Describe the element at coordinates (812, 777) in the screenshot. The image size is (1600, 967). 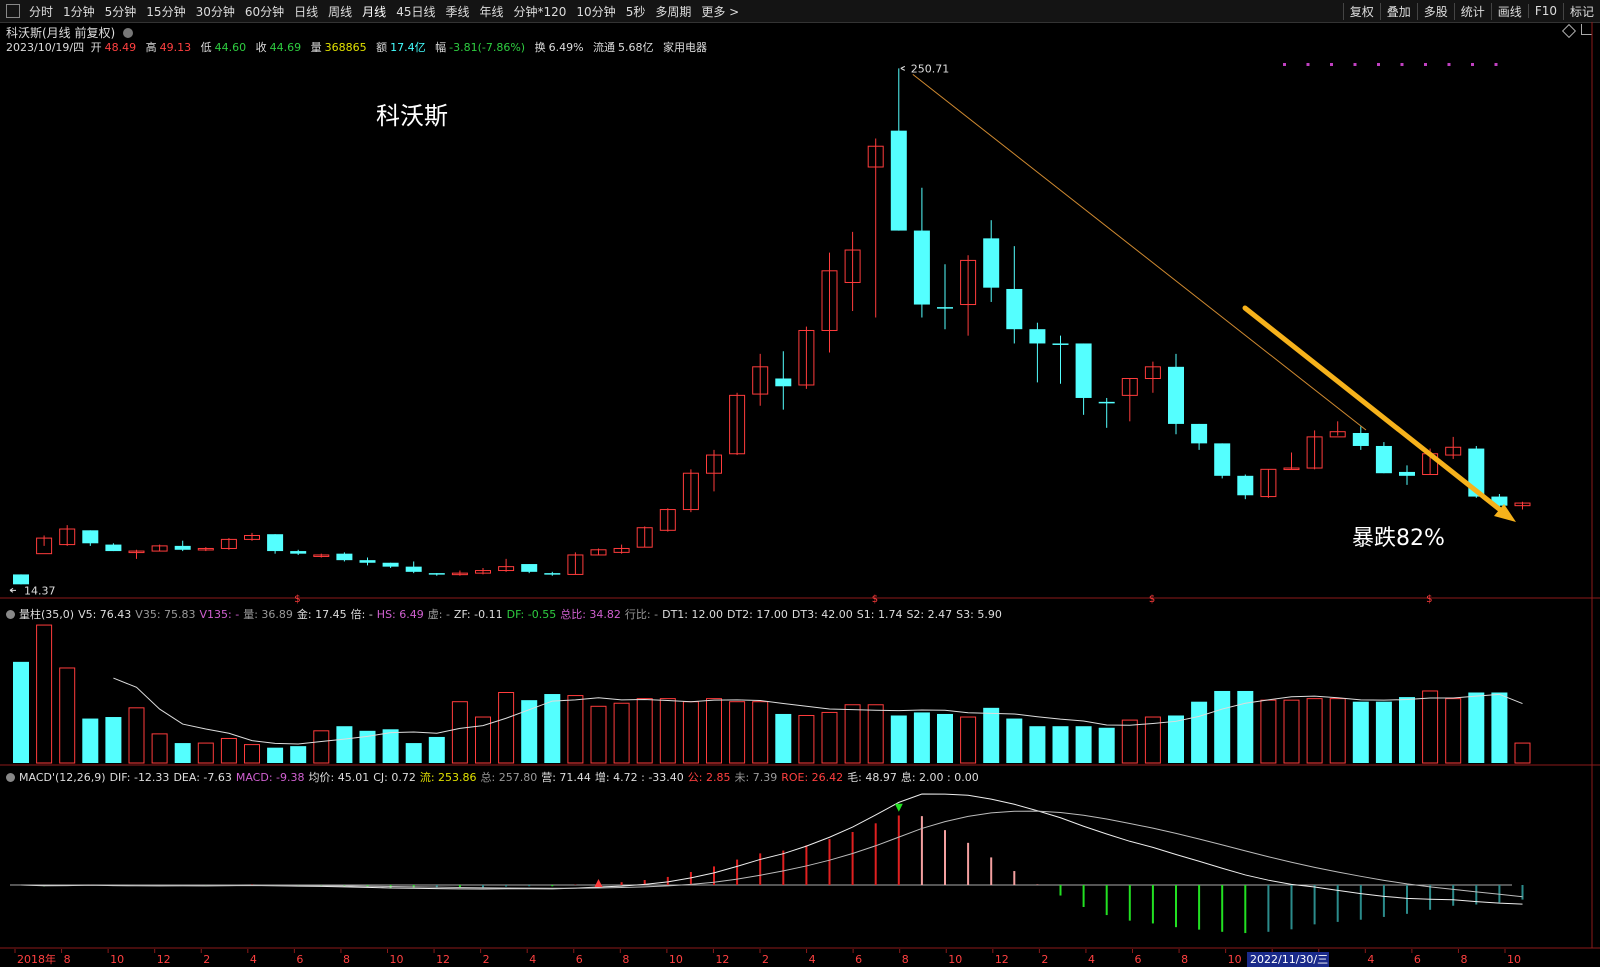
I see `indicator-value: ROE: 26.42` at that location.